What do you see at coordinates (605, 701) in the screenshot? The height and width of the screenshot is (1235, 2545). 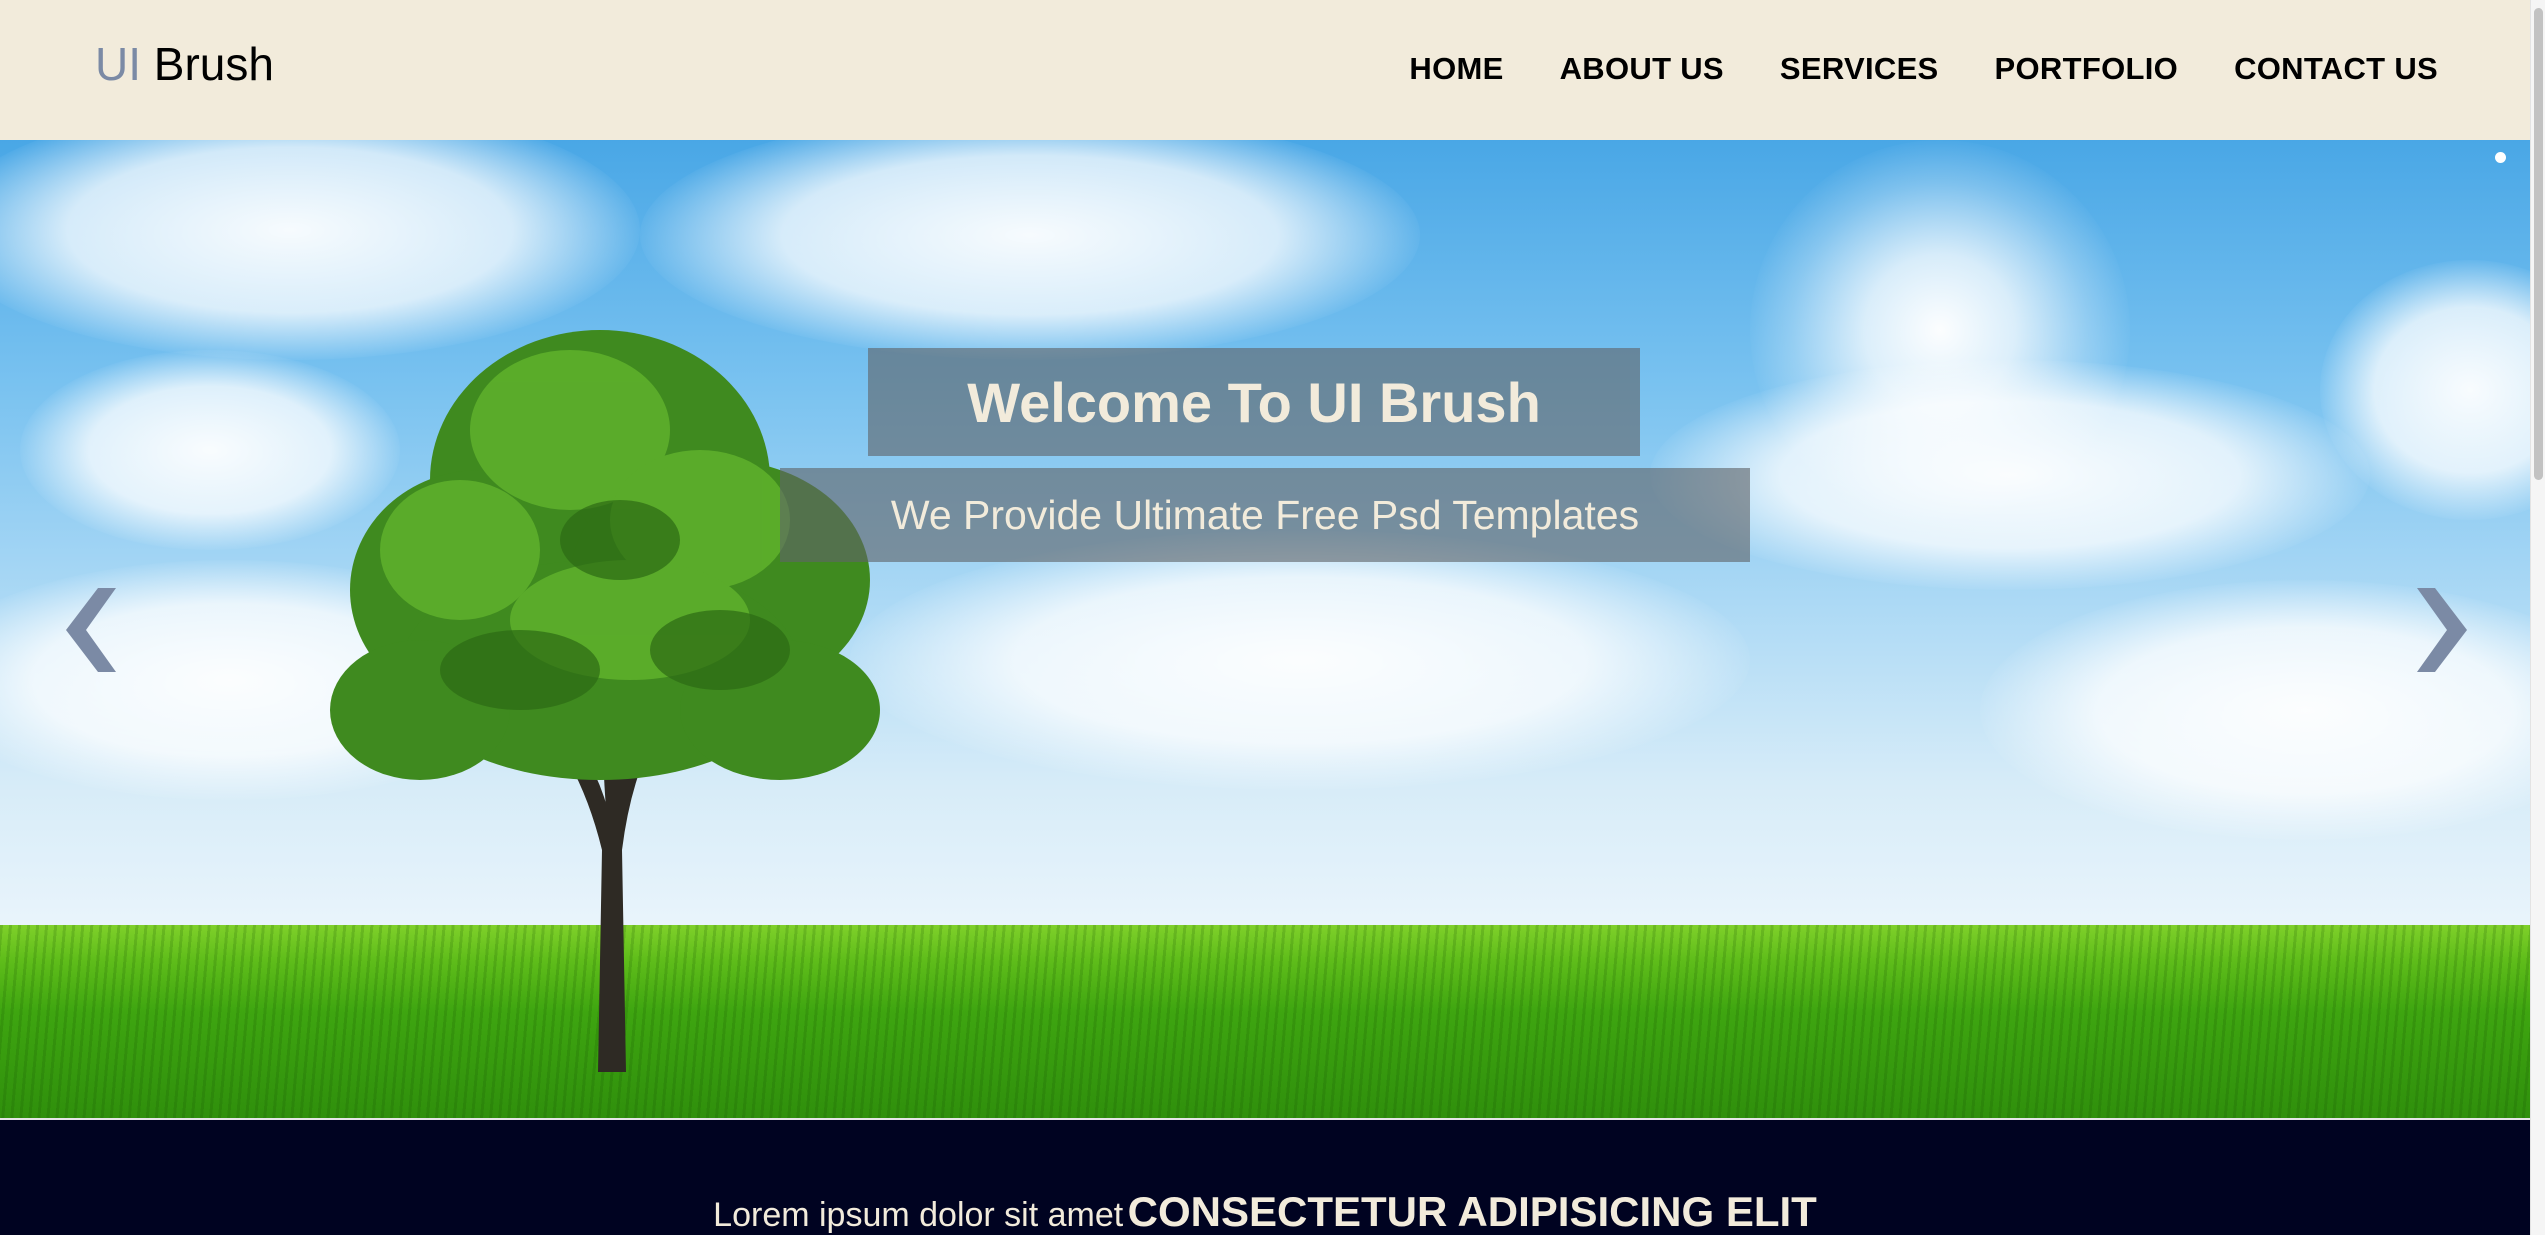 I see `tree-illustration` at bounding box center [605, 701].